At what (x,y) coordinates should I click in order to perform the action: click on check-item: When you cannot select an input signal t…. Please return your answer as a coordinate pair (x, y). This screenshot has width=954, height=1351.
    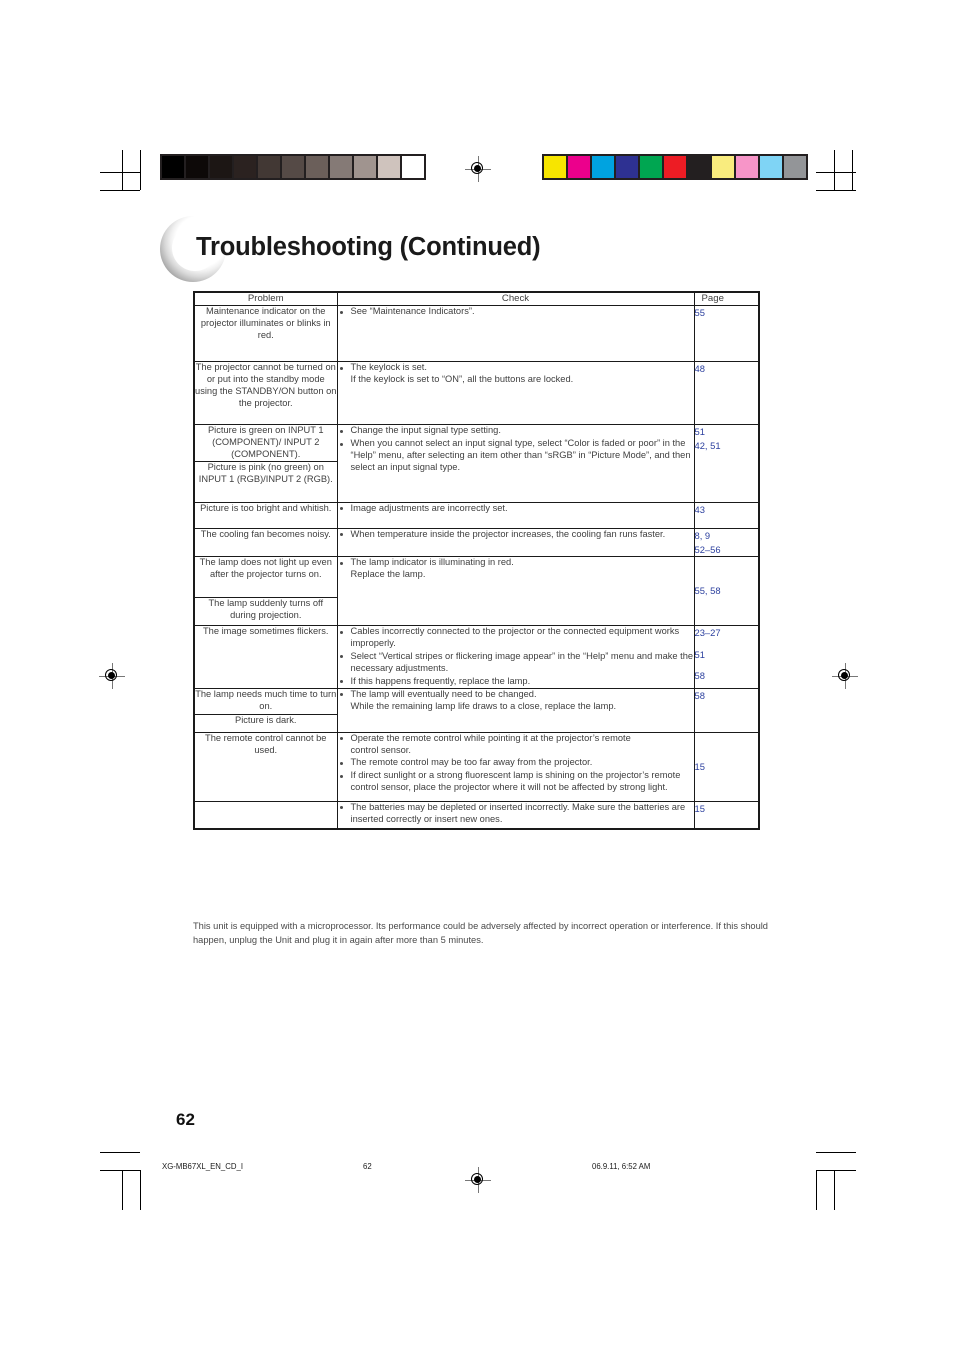
    Looking at the image, I should click on (516, 456).